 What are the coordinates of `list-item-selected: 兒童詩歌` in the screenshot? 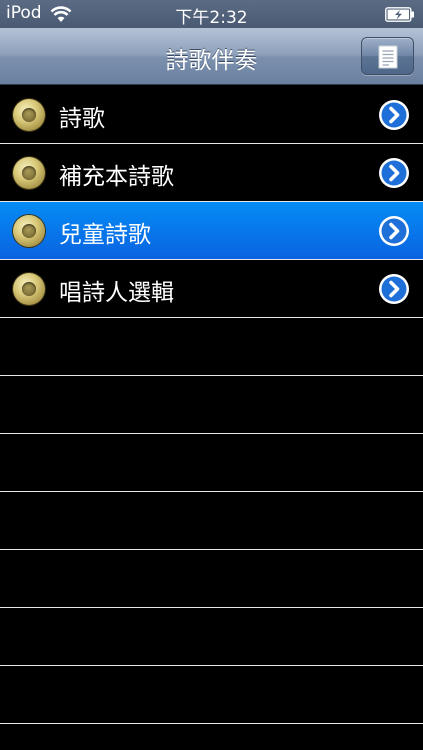 It's located at (211, 231).